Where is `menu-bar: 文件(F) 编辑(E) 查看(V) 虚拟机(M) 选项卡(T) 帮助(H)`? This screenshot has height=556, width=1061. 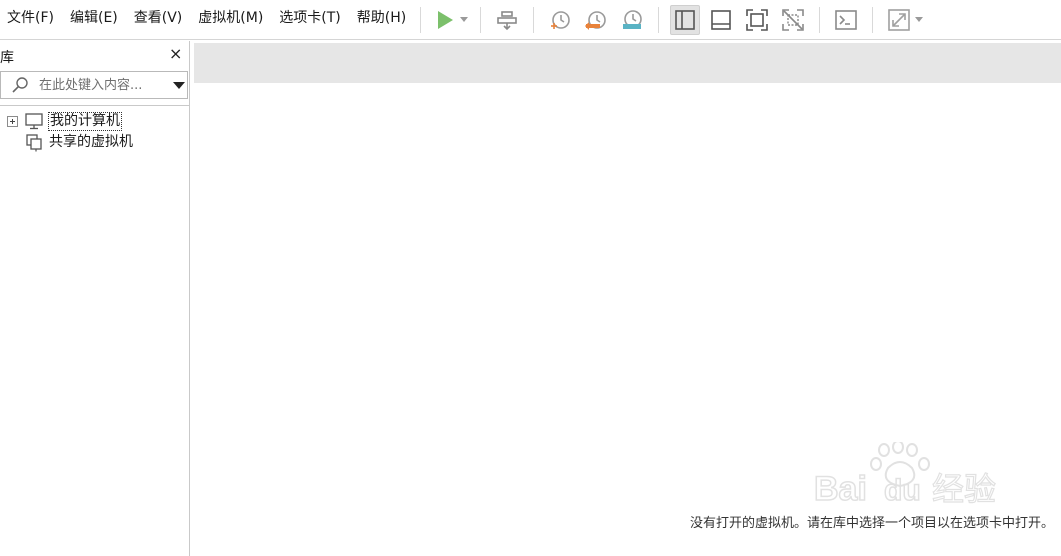
menu-bar: 文件(F) 编辑(E) 查看(V) 虚拟机(M) 选项卡(T) 帮助(H) is located at coordinates (207, 20).